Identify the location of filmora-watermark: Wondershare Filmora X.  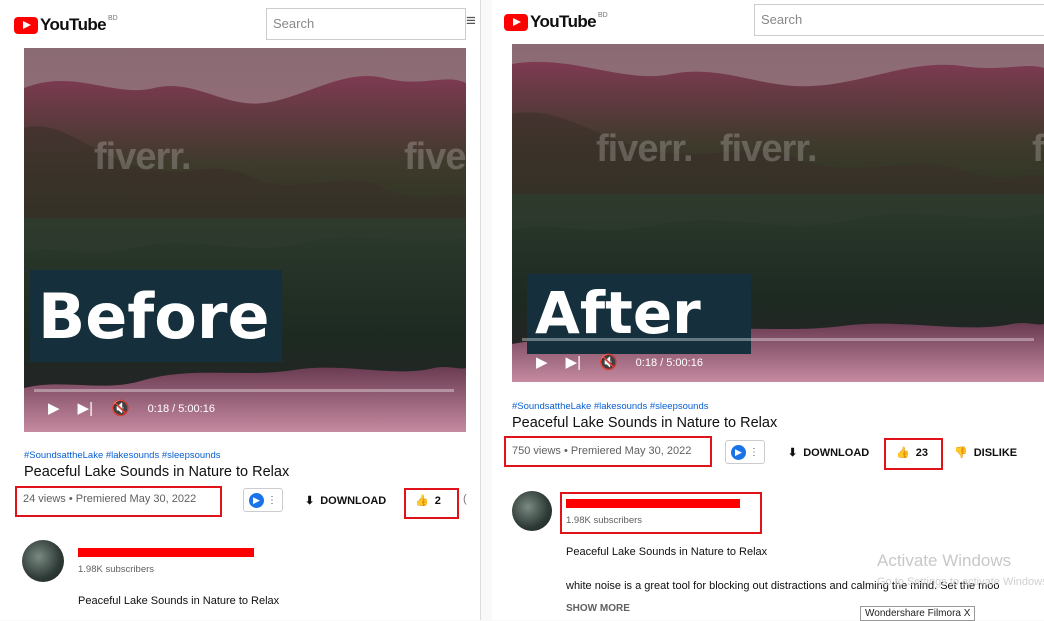
(918, 613).